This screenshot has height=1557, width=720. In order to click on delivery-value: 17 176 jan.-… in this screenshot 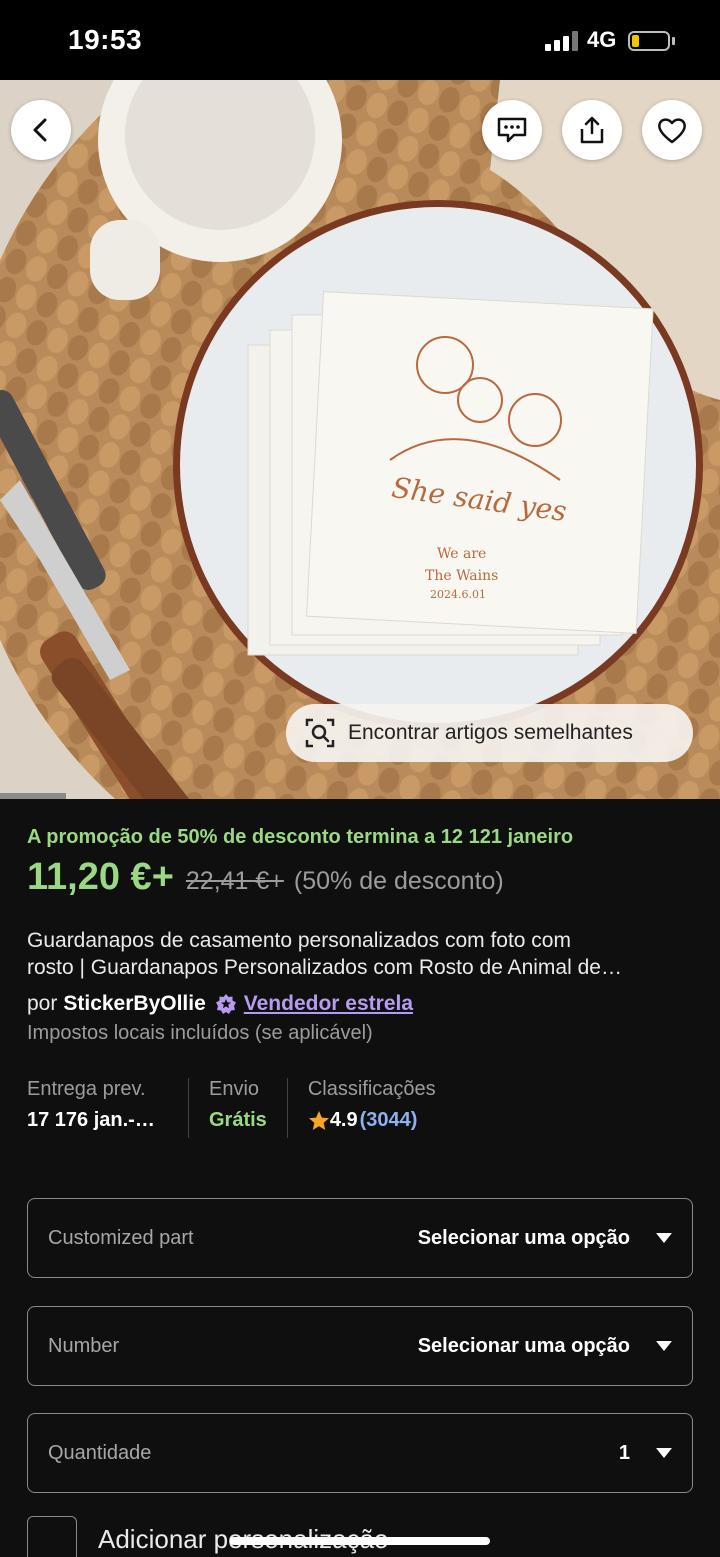, I will do `click(91, 1120)`.